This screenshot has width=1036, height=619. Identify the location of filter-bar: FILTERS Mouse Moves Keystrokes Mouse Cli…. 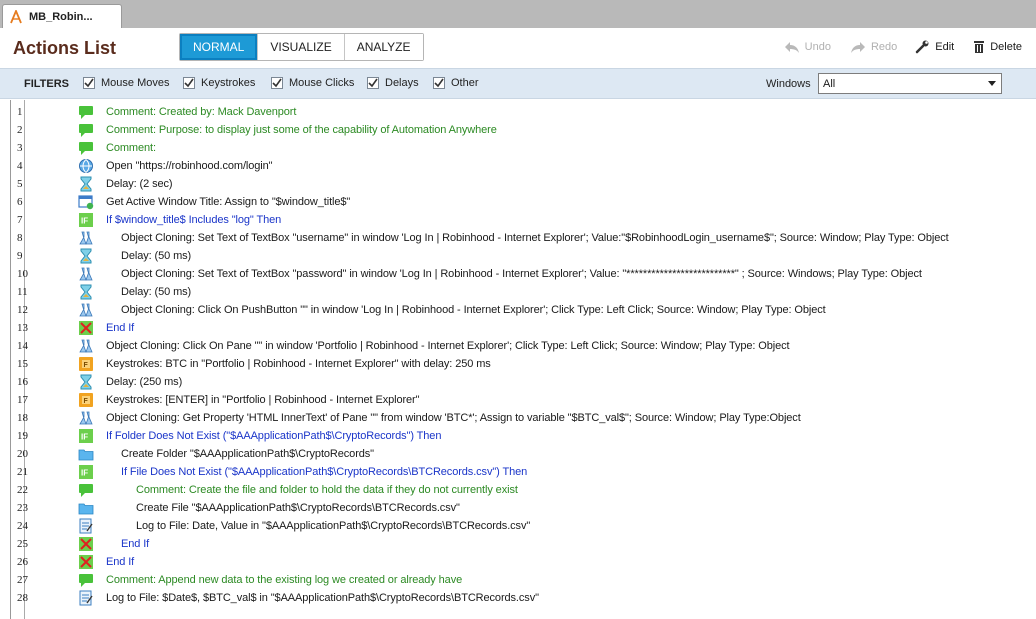
(518, 83).